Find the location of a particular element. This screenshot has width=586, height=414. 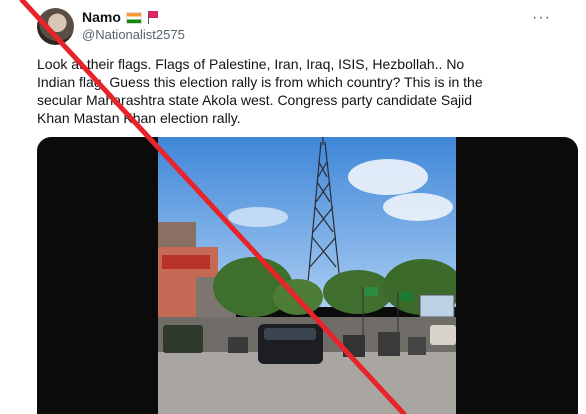

avatar is located at coordinates (55, 26).